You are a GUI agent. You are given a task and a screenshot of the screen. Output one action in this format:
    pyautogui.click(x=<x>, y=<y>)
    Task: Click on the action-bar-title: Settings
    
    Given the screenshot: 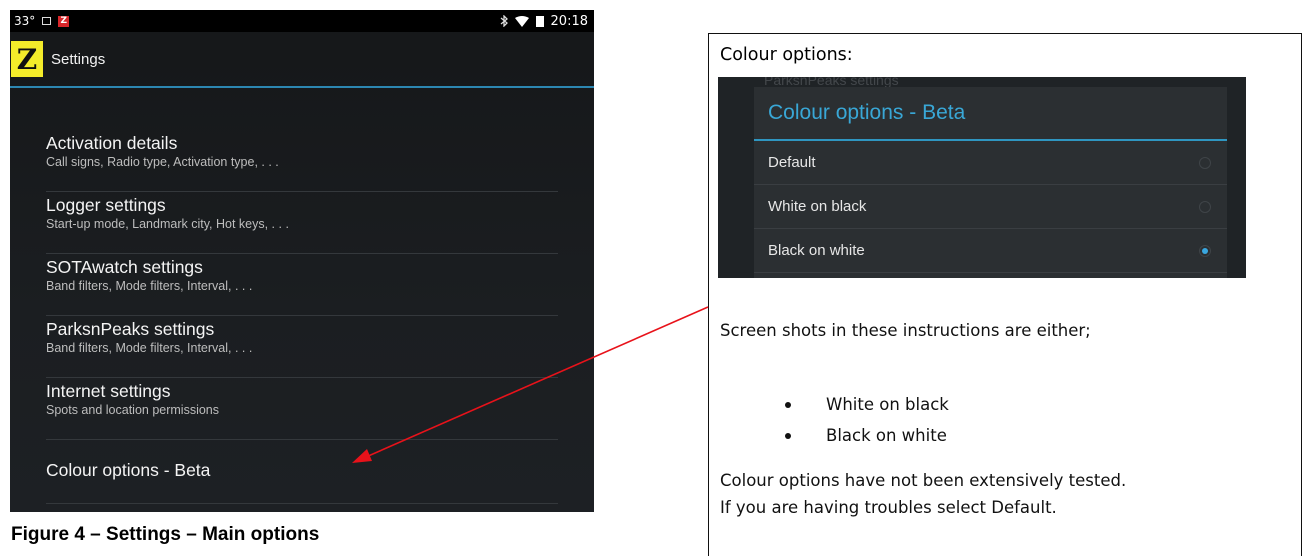 What is the action you would take?
    pyautogui.click(x=78, y=59)
    